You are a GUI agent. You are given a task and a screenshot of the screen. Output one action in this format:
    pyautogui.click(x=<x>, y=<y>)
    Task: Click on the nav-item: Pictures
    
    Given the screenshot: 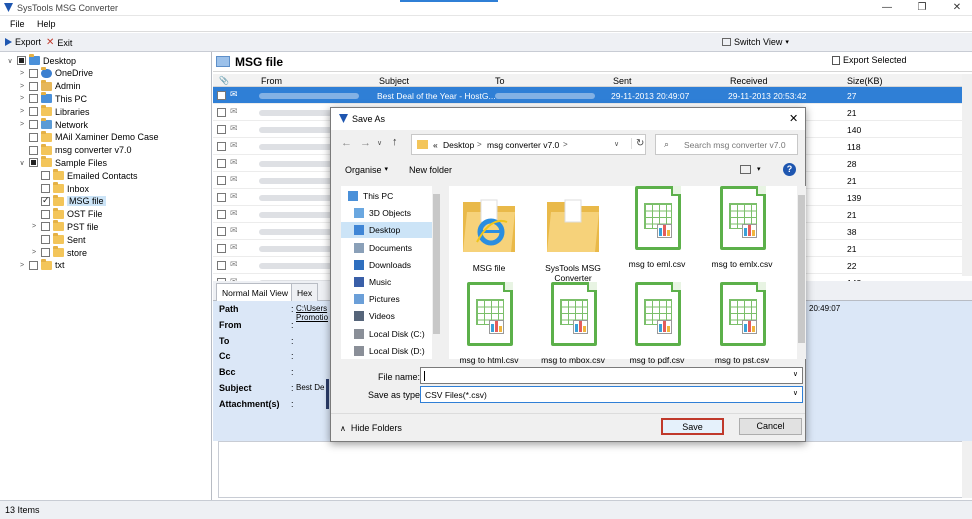 What is the action you would take?
    pyautogui.click(x=391, y=299)
    